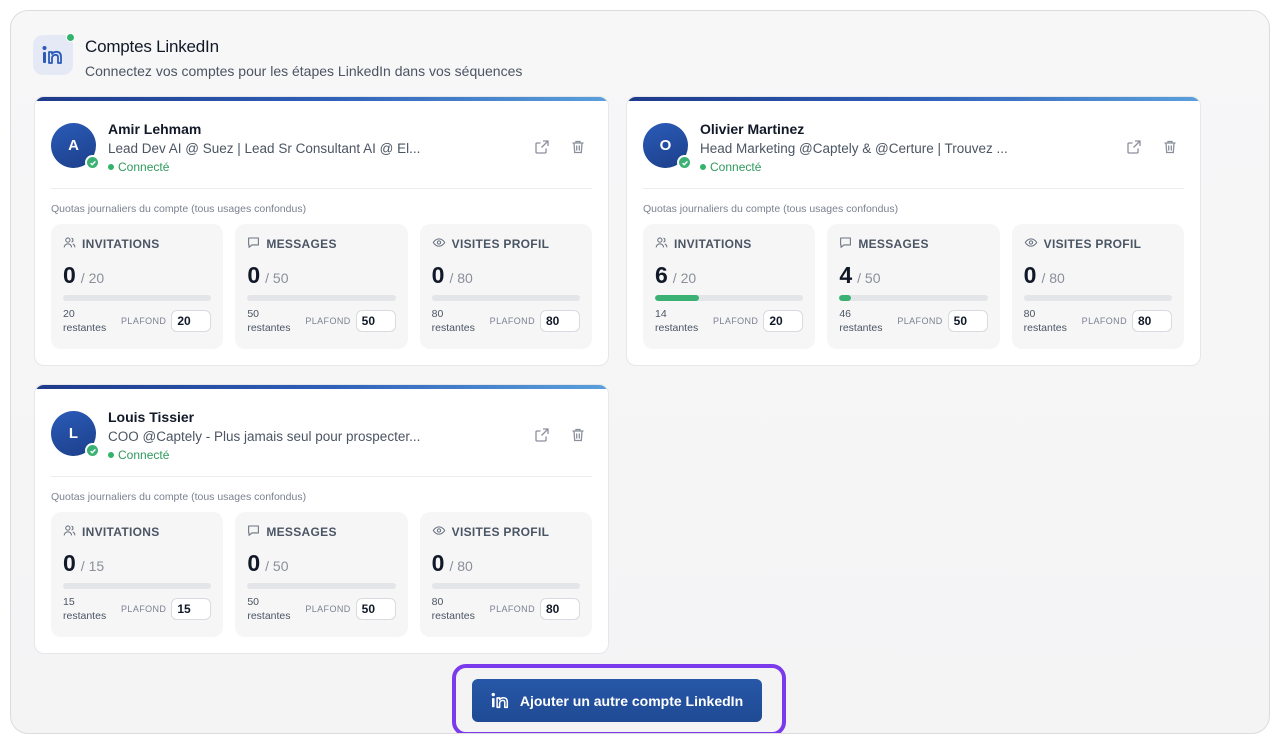 The width and height of the screenshot is (1280, 742). What do you see at coordinates (137, 286) in the screenshot?
I see `quota-invitations: INVITATIONS 0 / 20 20 restantes PLAFOND` at bounding box center [137, 286].